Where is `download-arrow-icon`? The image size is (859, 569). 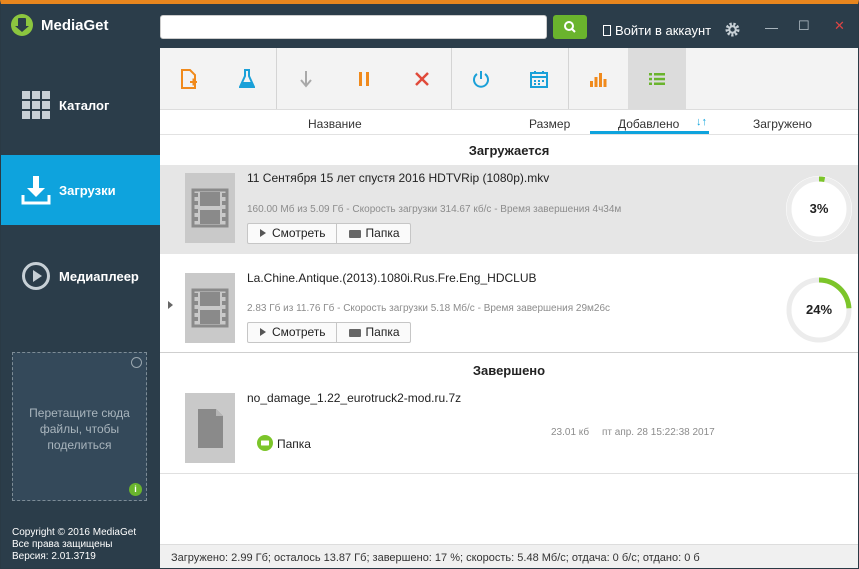
download-arrow-icon is located at coordinates (306, 79).